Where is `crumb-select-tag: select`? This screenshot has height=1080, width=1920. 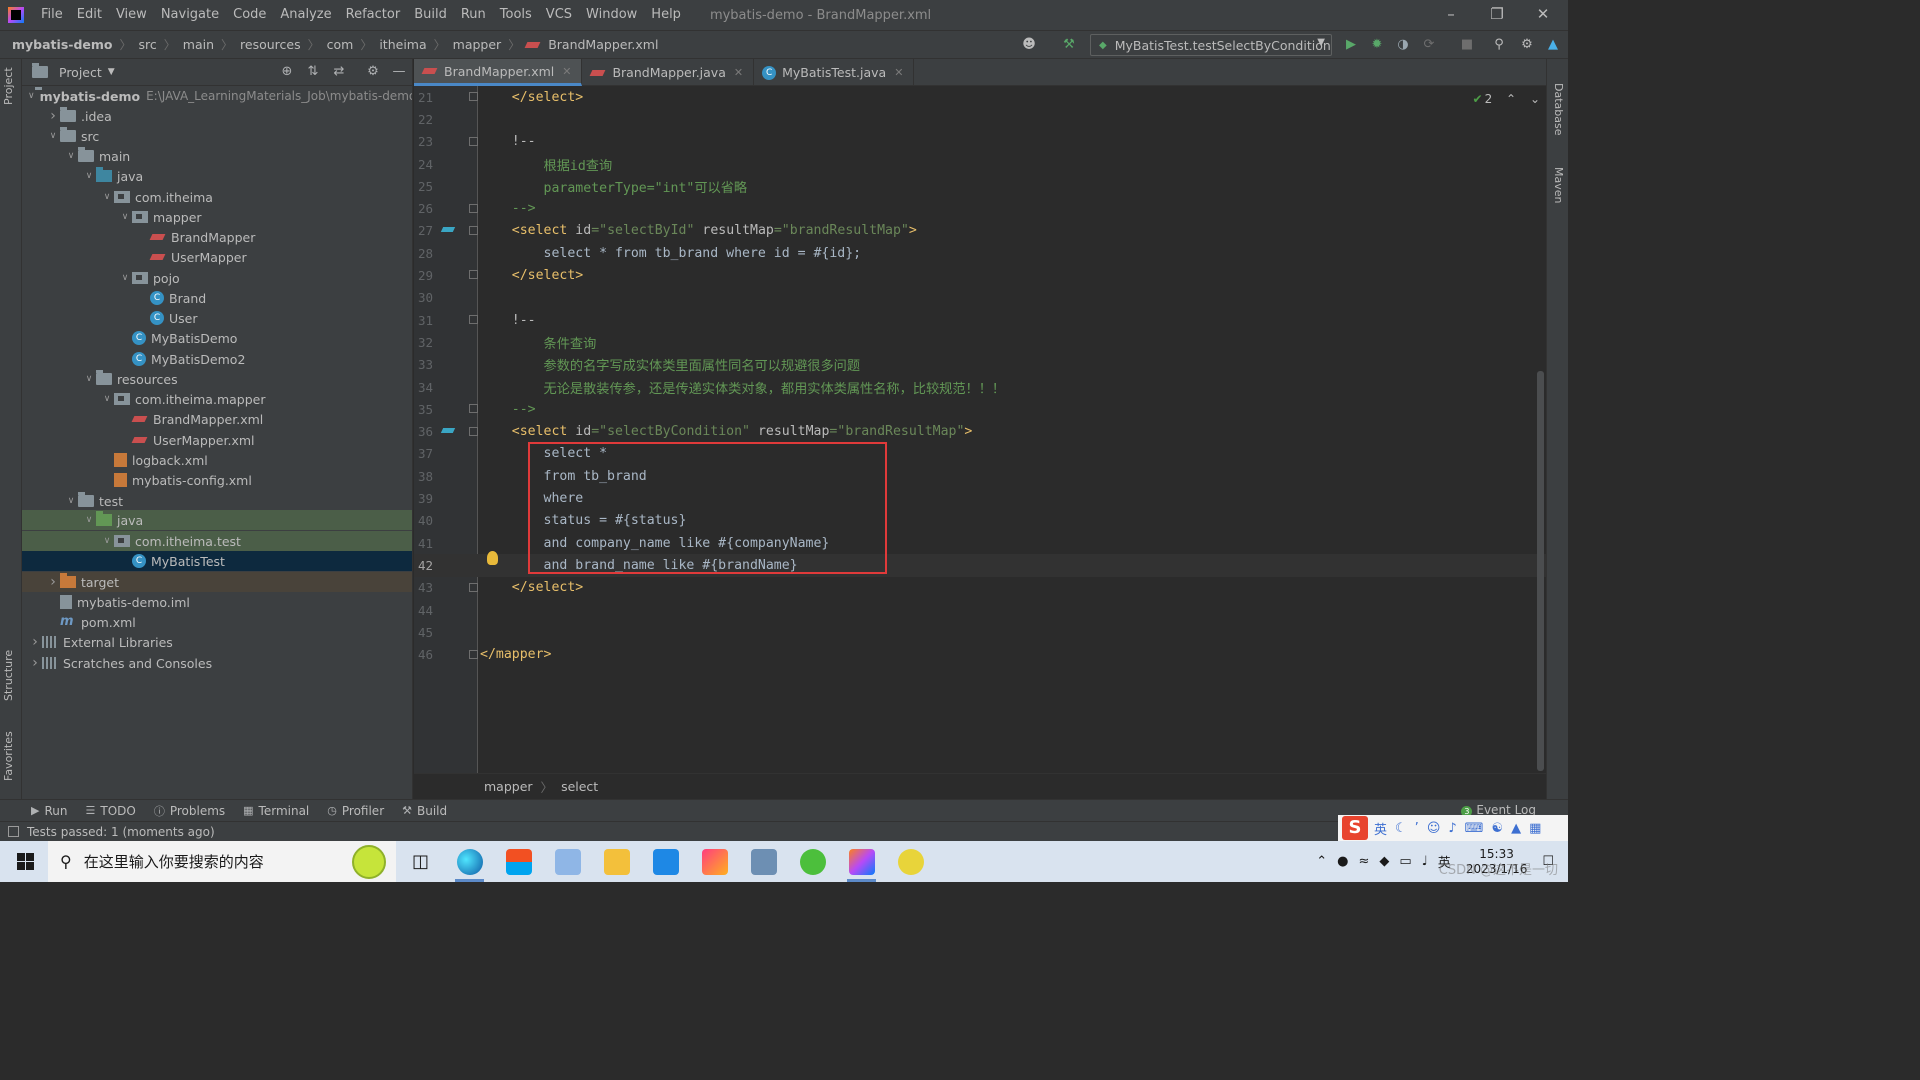
crumb-select-tag: select is located at coordinates (579, 786).